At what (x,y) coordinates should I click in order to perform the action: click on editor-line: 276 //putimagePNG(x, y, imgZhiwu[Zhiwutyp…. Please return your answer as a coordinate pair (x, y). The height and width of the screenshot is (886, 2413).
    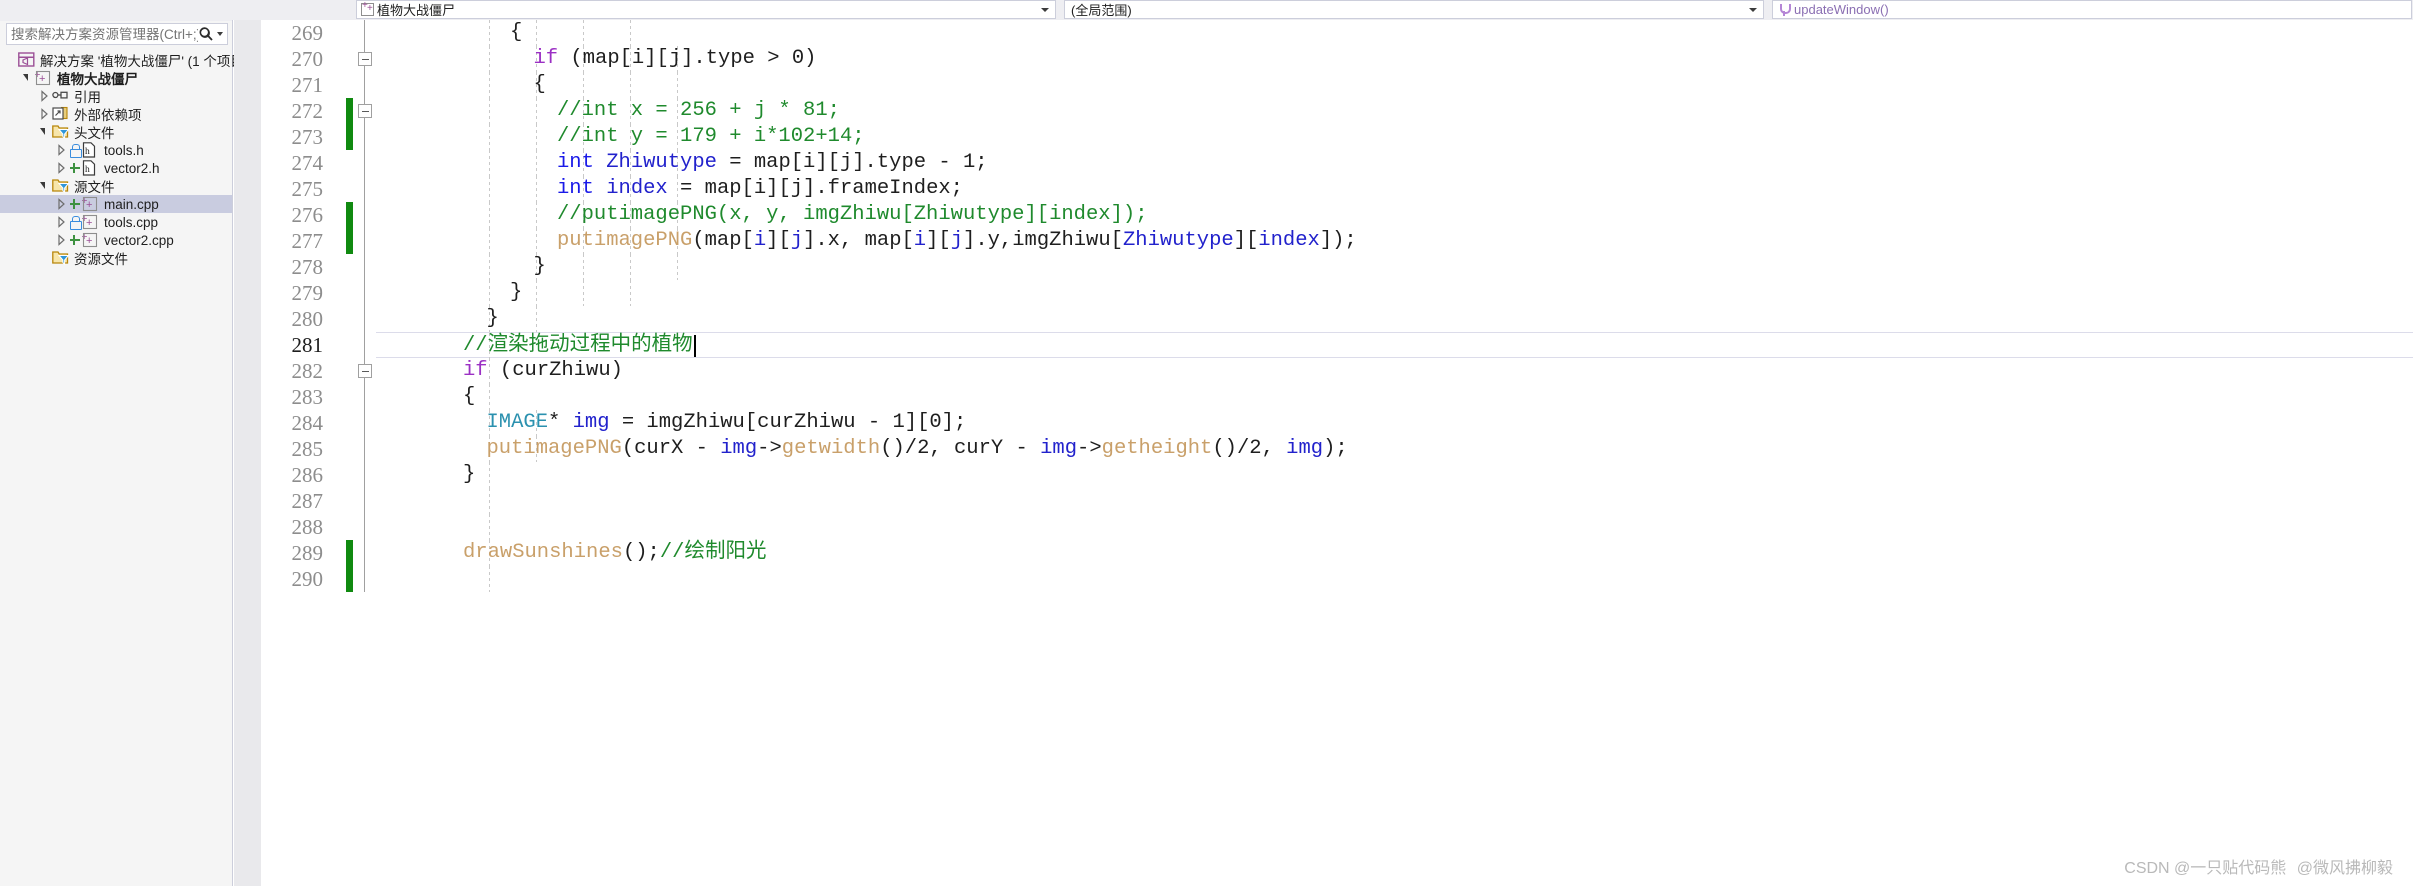
    Looking at the image, I should click on (1323, 215).